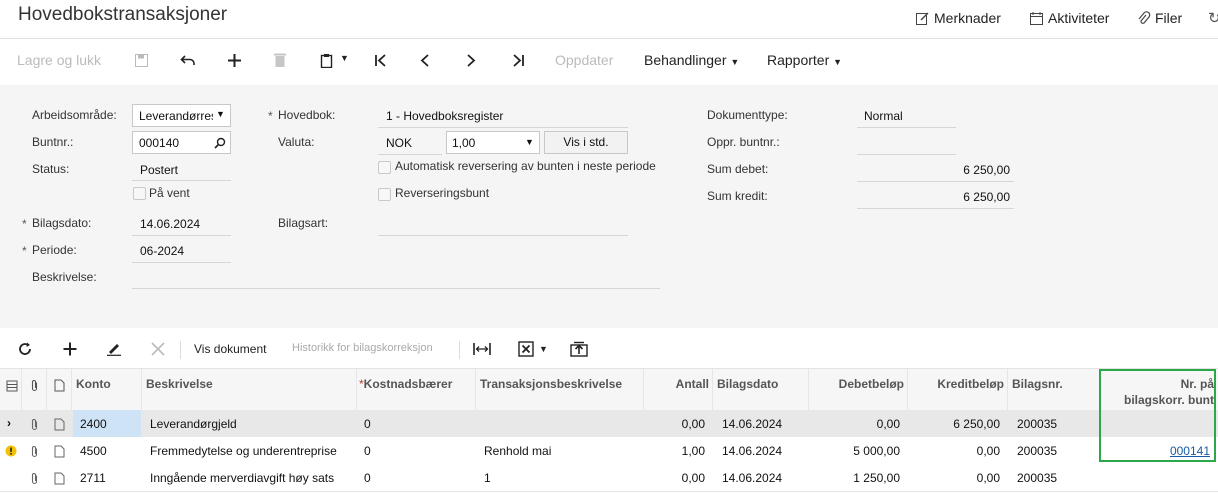 The height and width of the screenshot is (495, 1218). Describe the element at coordinates (243, 451) in the screenshot. I see `description-cell: Fremmedytelse og underentreprise` at that location.